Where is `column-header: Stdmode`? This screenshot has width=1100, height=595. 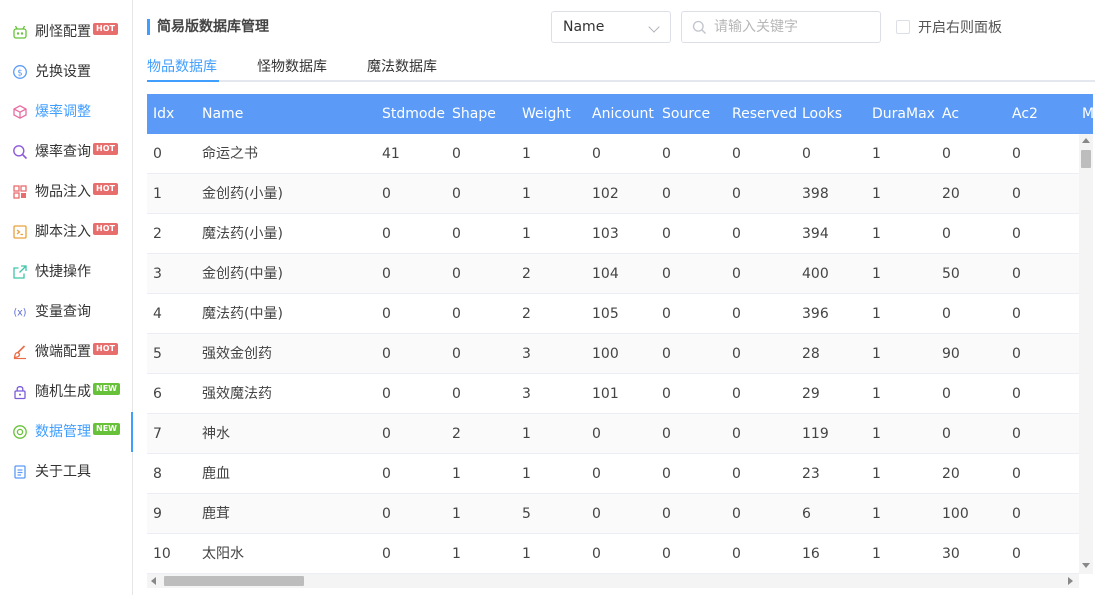 column-header: Stdmode is located at coordinates (413, 114).